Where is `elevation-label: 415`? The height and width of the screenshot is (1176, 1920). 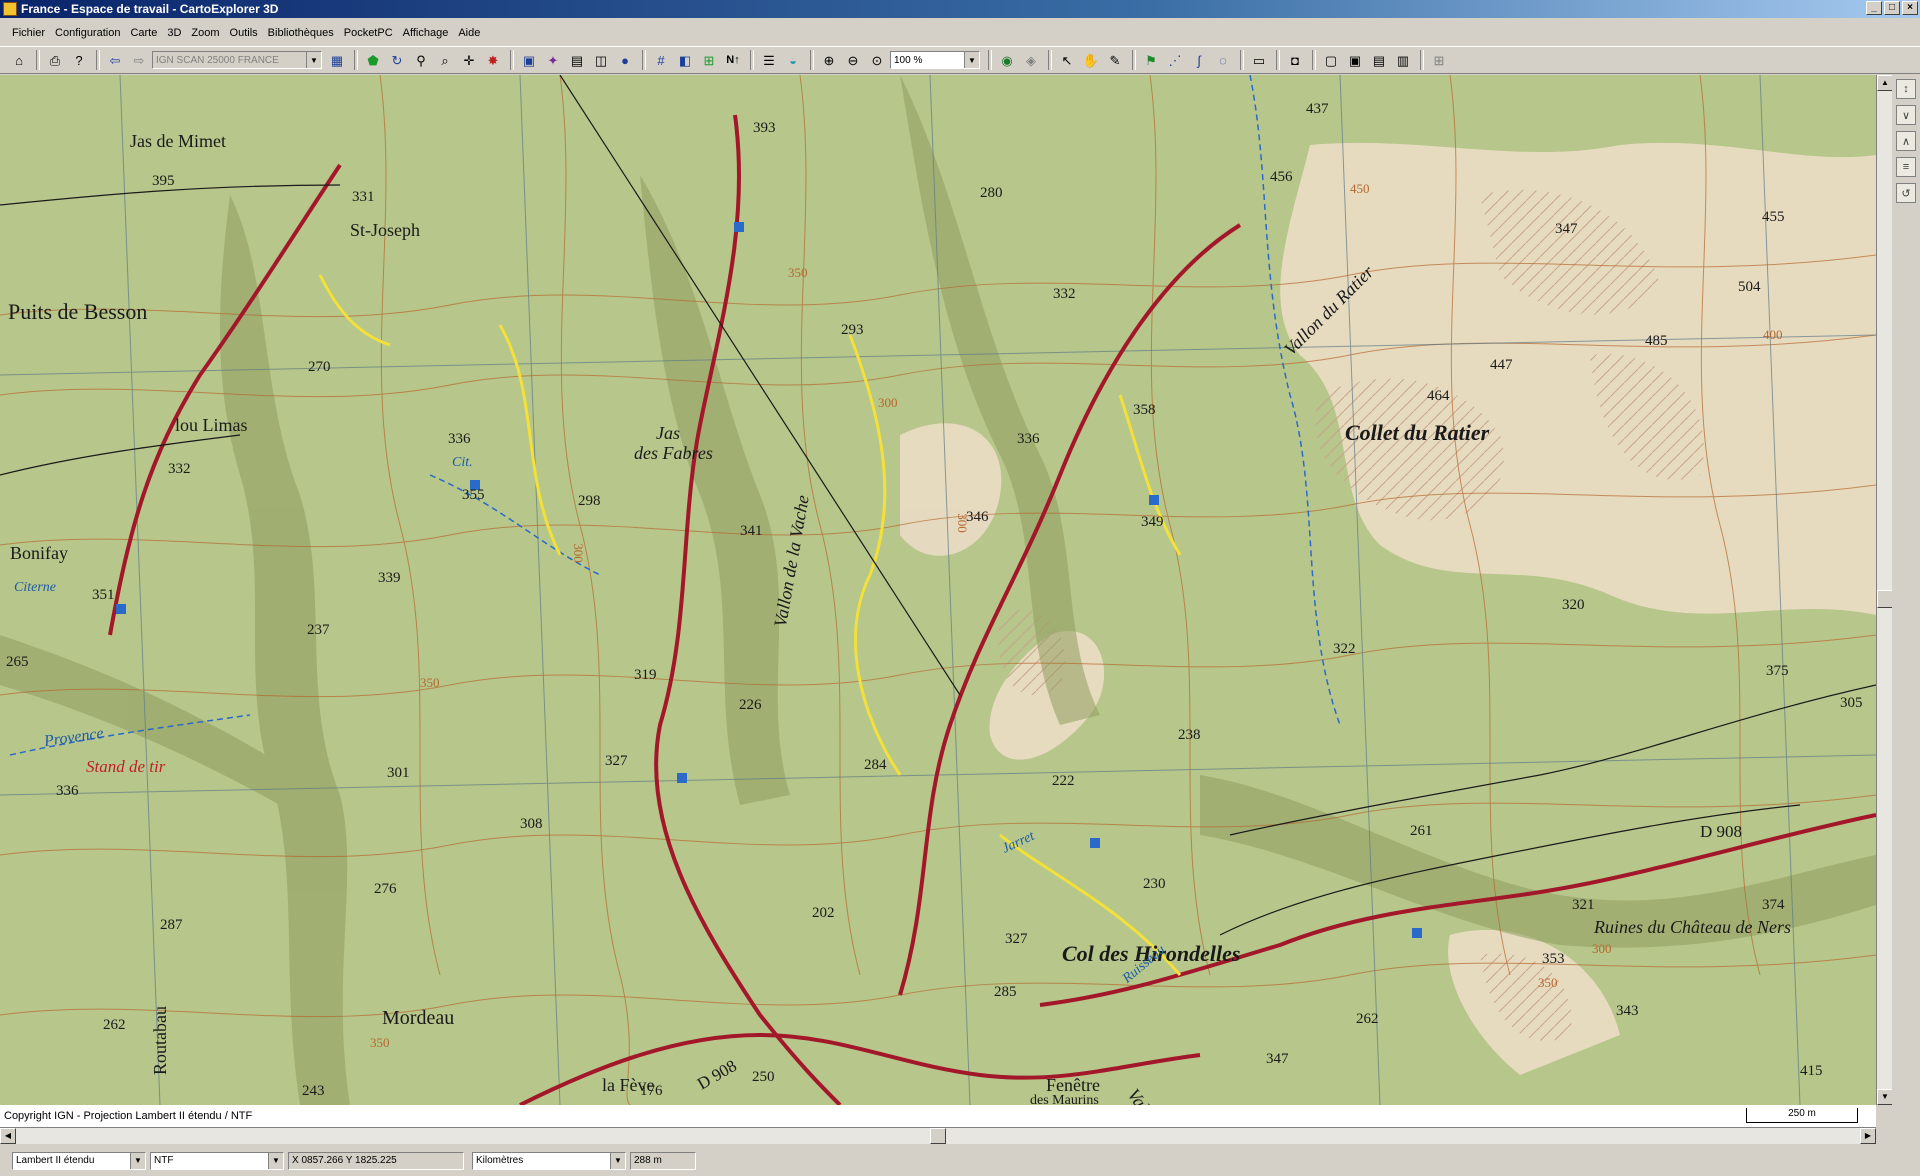 elevation-label: 415 is located at coordinates (1811, 1071).